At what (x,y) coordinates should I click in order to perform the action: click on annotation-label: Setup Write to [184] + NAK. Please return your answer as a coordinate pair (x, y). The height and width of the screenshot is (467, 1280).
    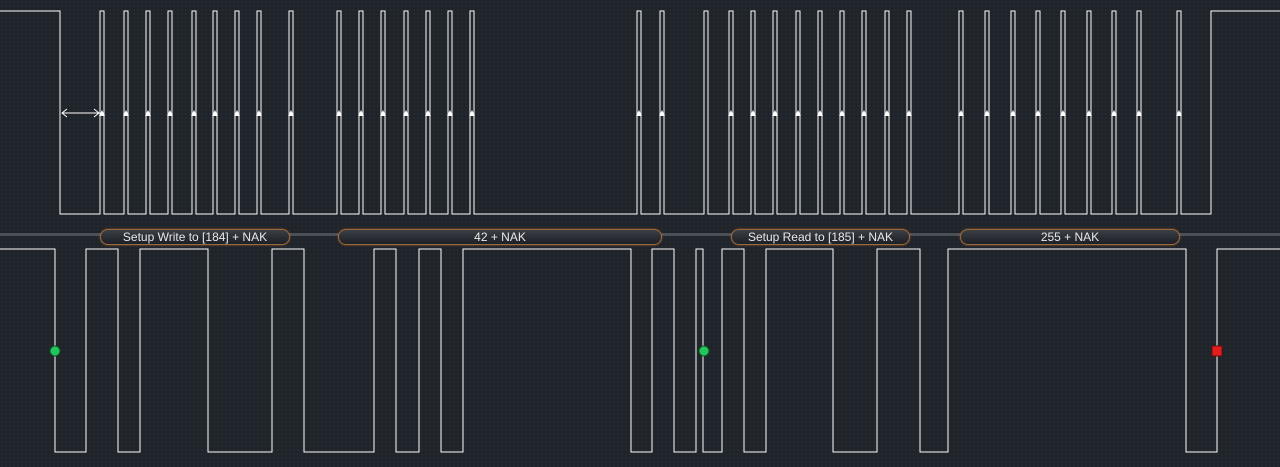
    Looking at the image, I should click on (195, 237).